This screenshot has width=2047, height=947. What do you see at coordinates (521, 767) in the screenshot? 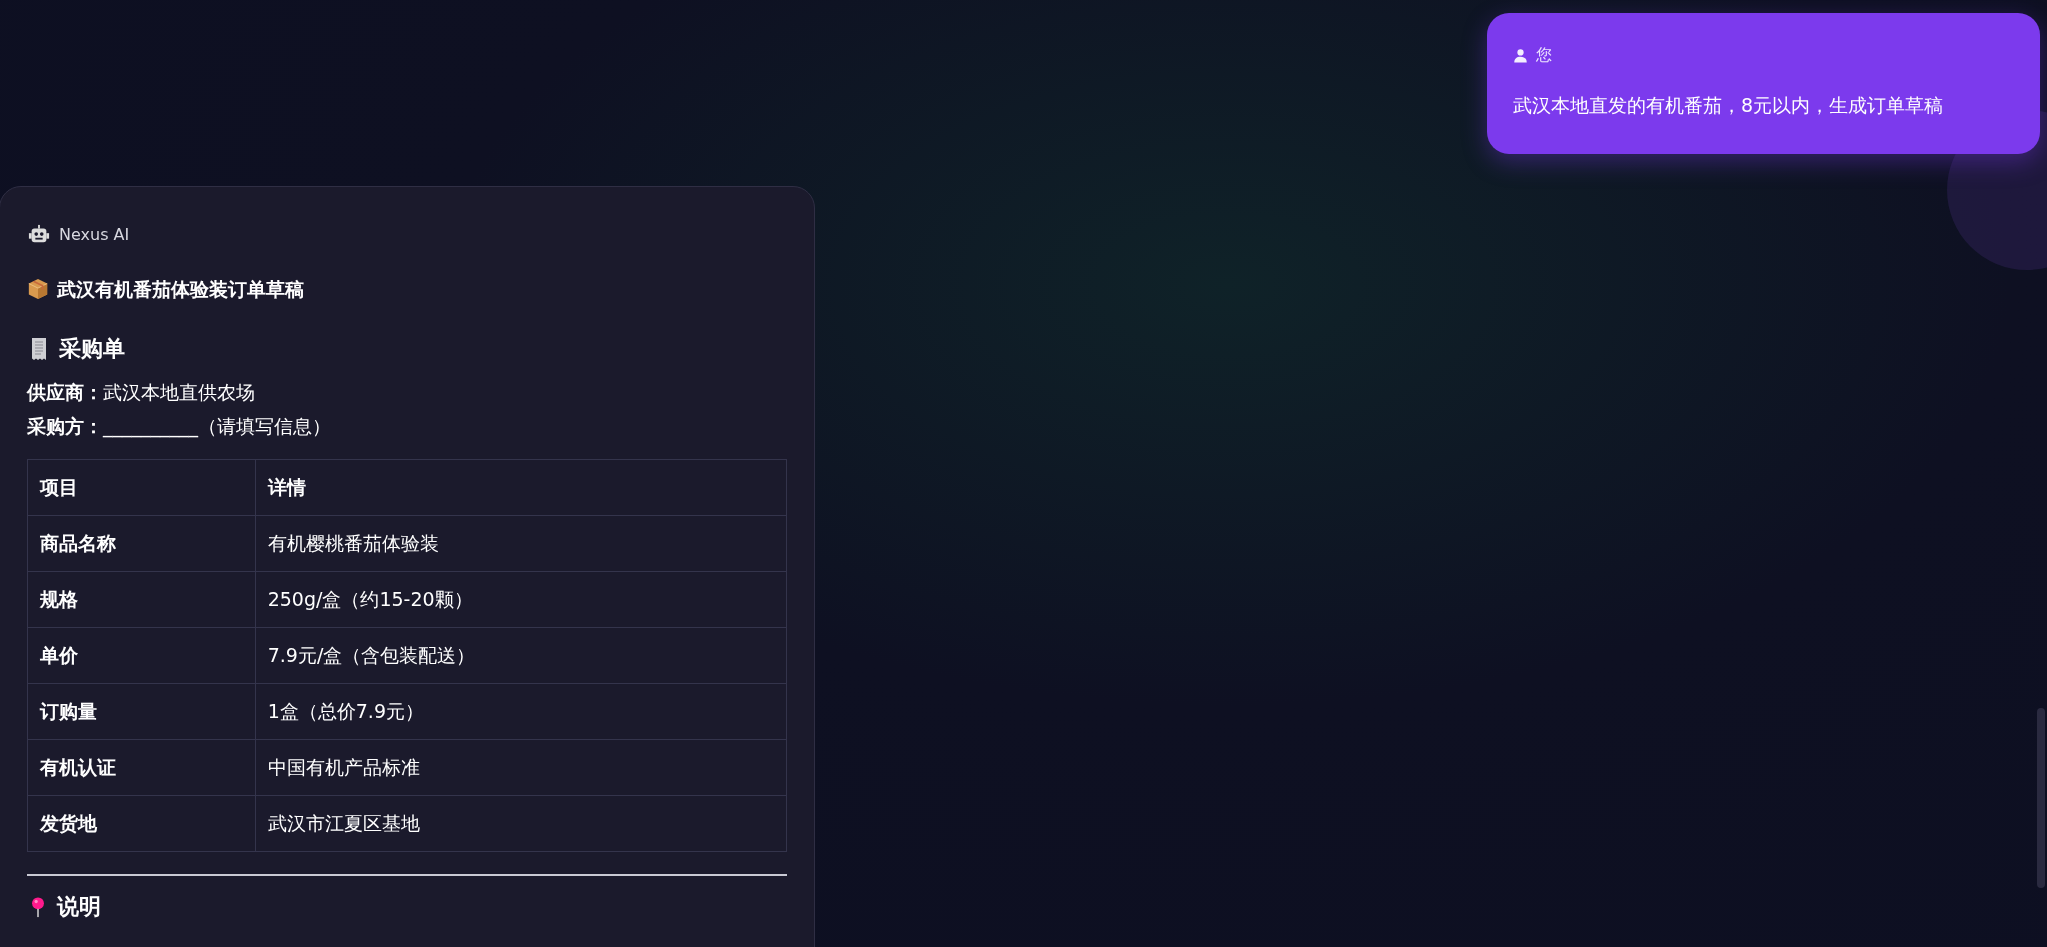
I see `table-cell: 中国有机产品标准` at bounding box center [521, 767].